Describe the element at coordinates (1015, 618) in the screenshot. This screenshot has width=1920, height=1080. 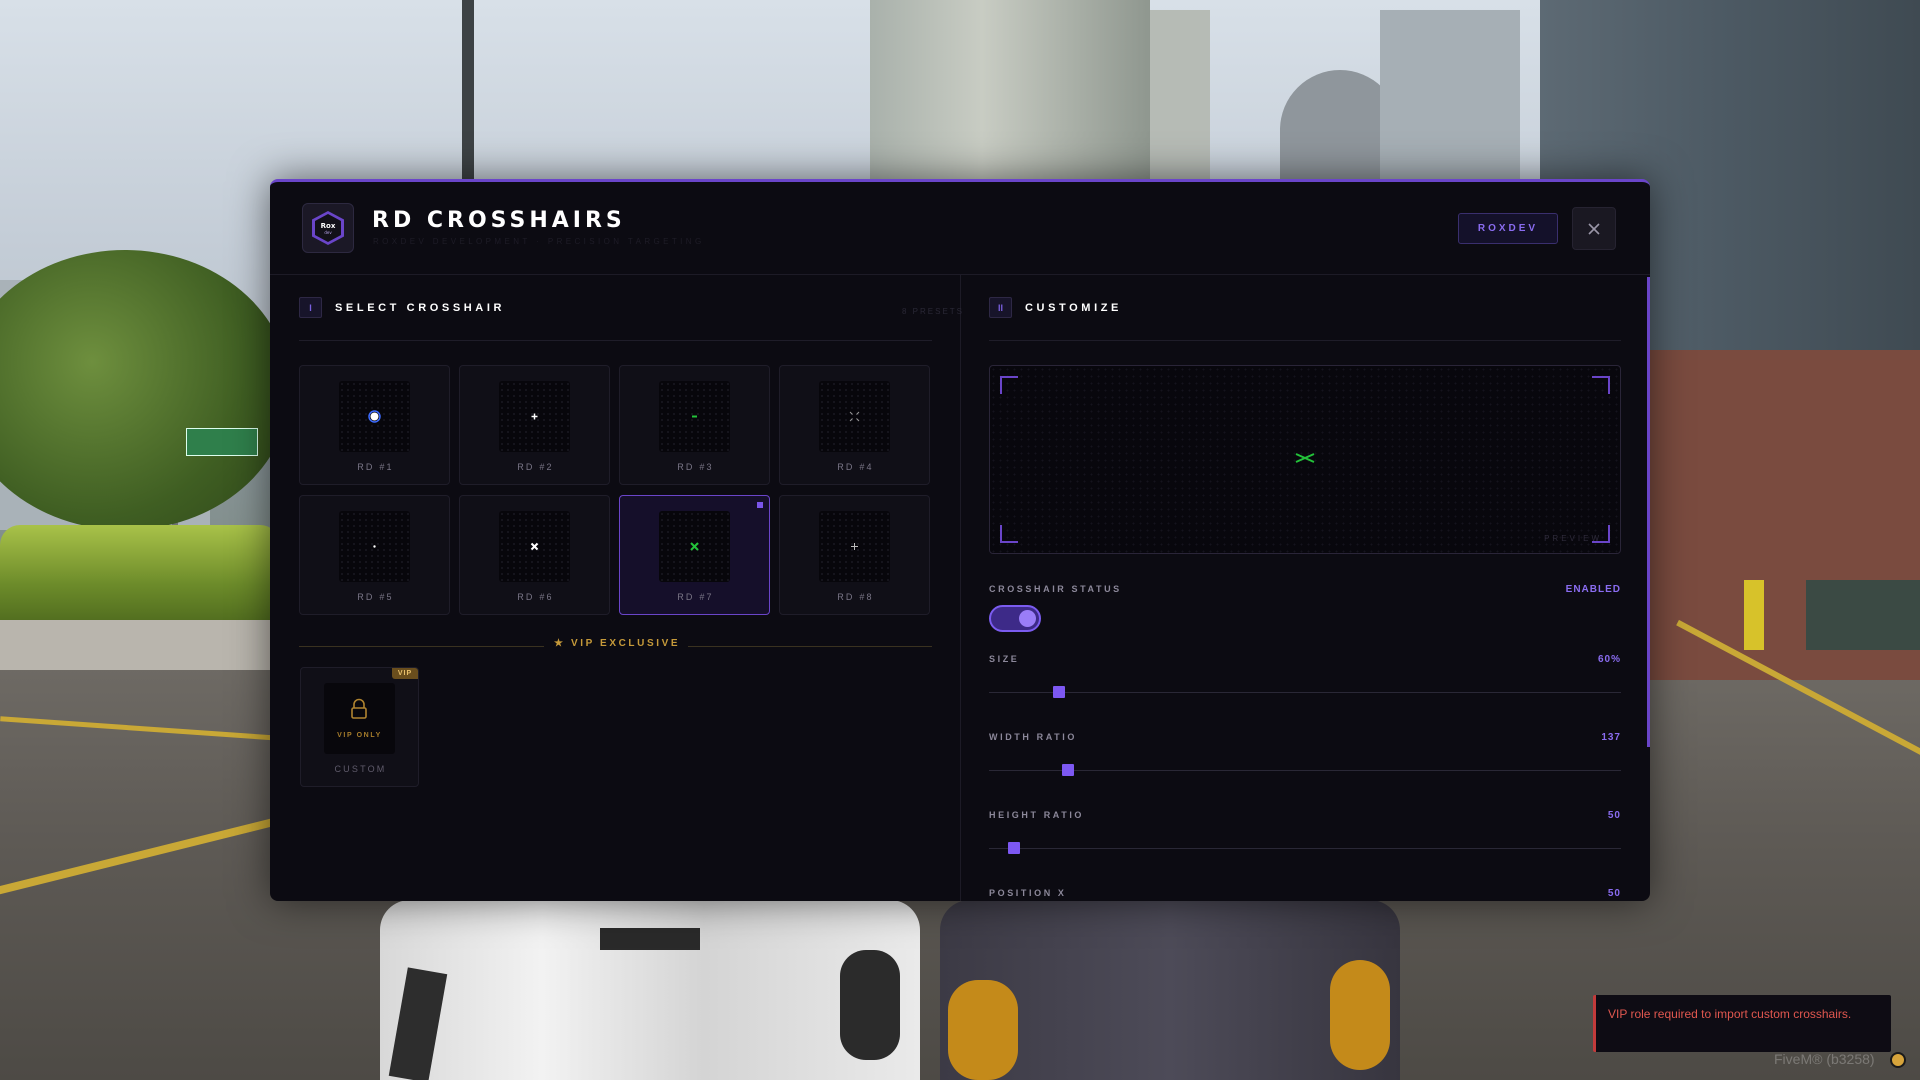
I see `crosshair-status-toggle` at that location.